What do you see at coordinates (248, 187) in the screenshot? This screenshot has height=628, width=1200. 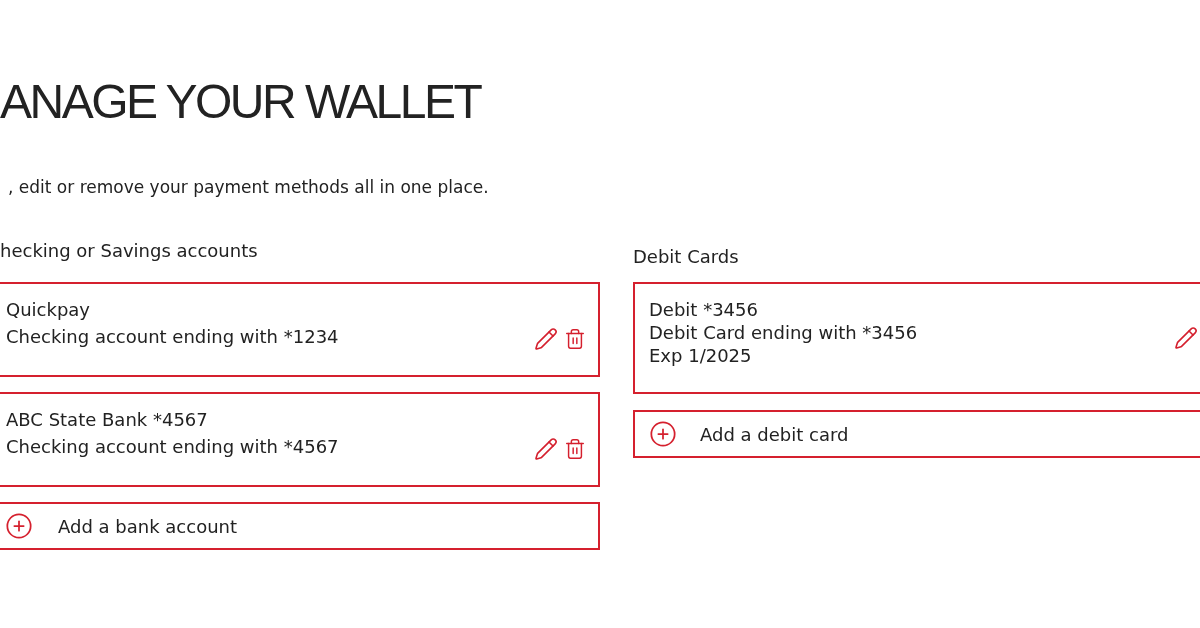 I see `page-subtitle: , edit or remove your payment methods all in one place.` at bounding box center [248, 187].